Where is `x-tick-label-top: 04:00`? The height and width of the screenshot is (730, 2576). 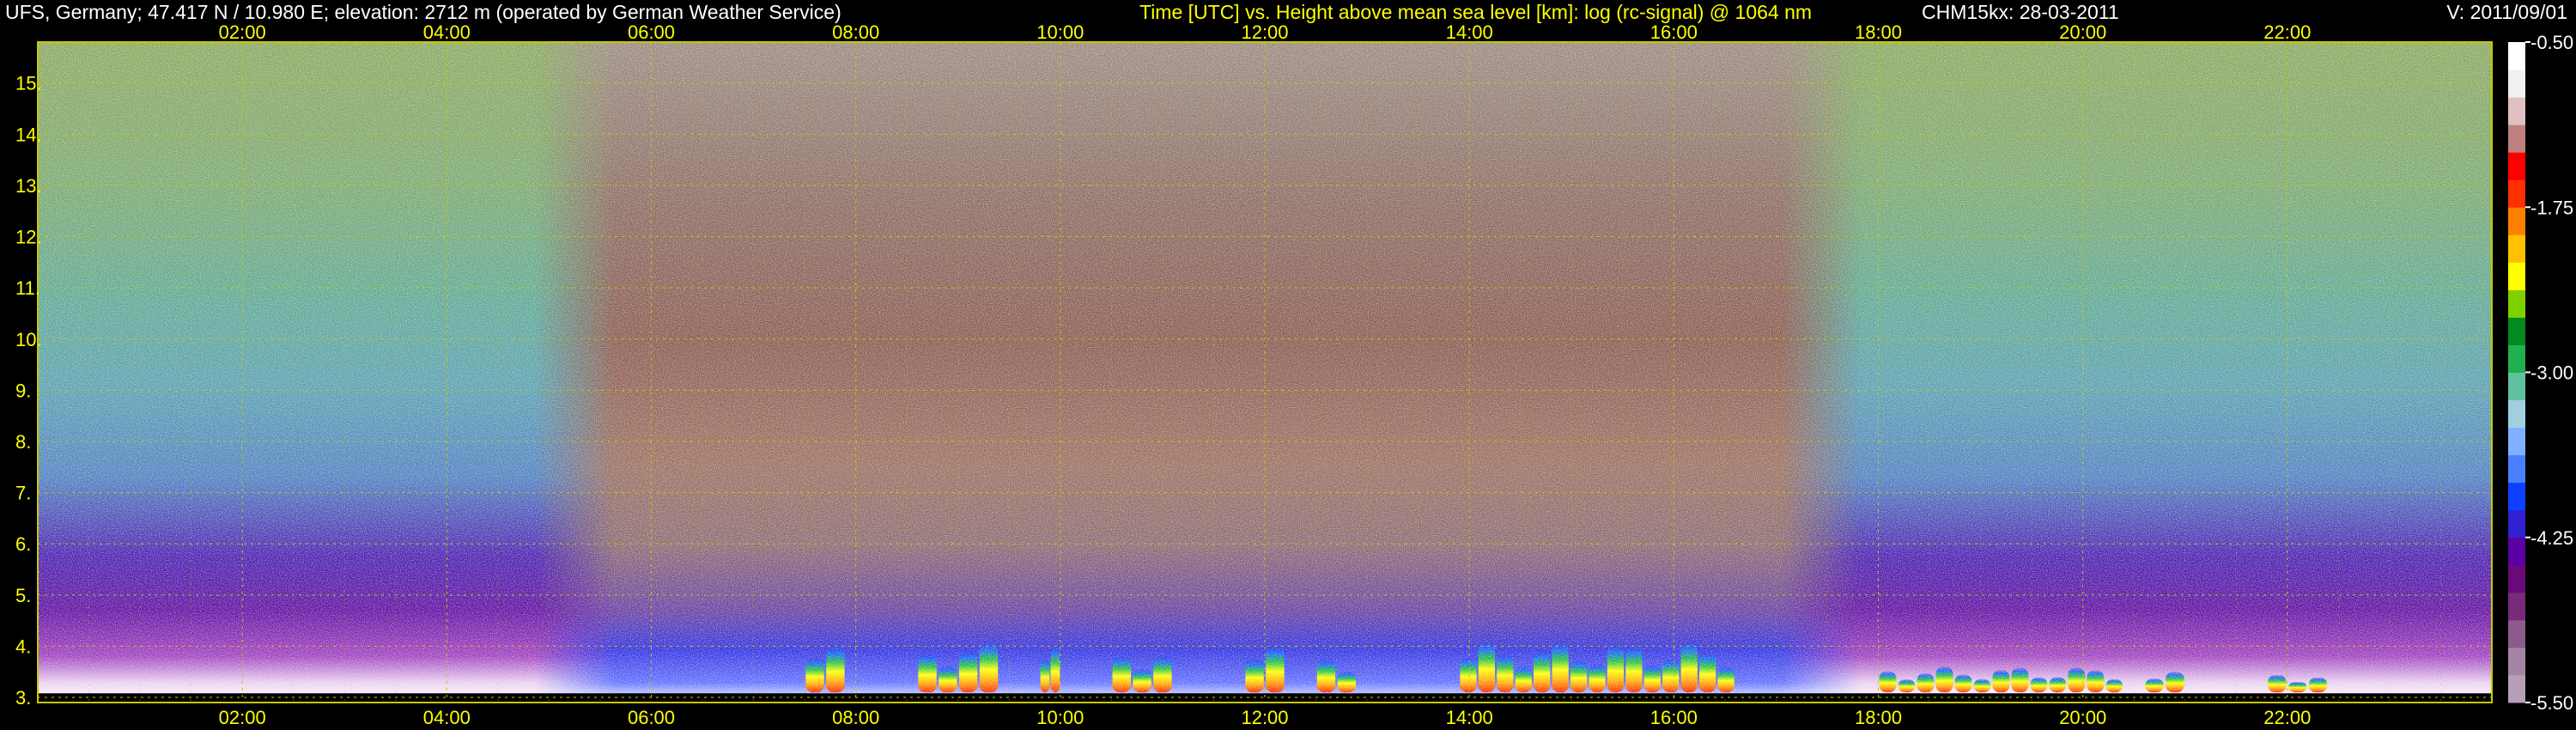
x-tick-label-top: 04:00 is located at coordinates (447, 32).